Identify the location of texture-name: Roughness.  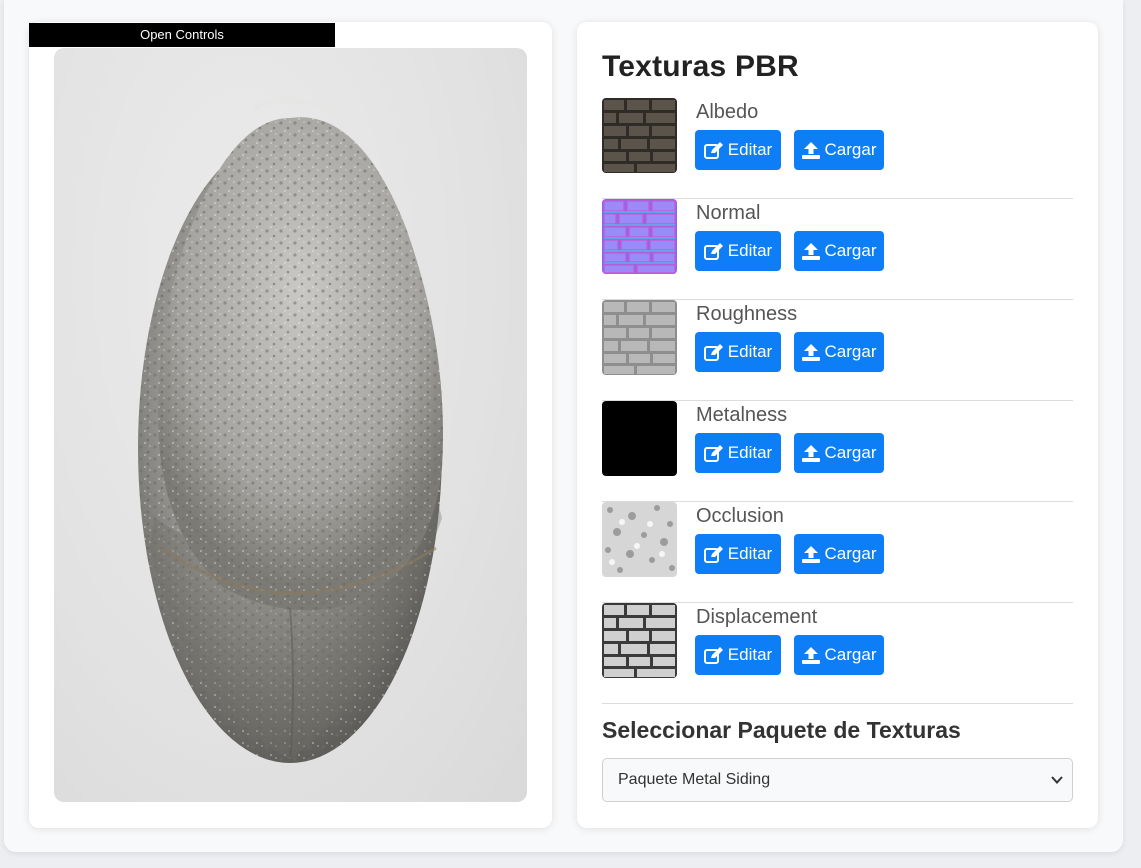
(747, 314).